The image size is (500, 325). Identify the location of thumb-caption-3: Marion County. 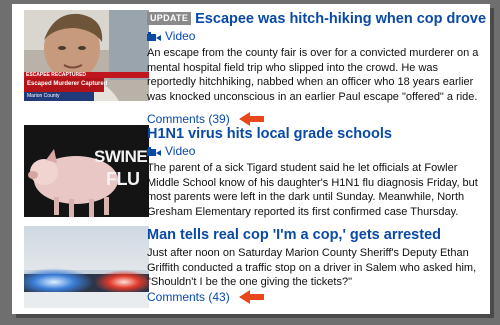
(43, 96).